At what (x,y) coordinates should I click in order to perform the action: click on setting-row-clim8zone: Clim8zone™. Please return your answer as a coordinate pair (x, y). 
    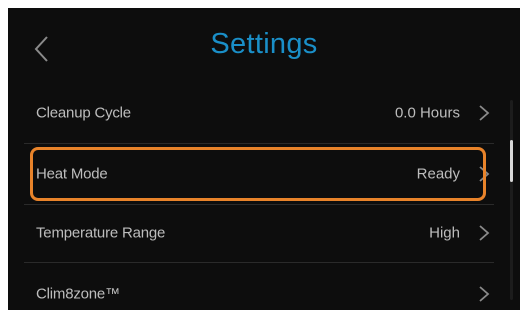
    Looking at the image, I should click on (259, 287).